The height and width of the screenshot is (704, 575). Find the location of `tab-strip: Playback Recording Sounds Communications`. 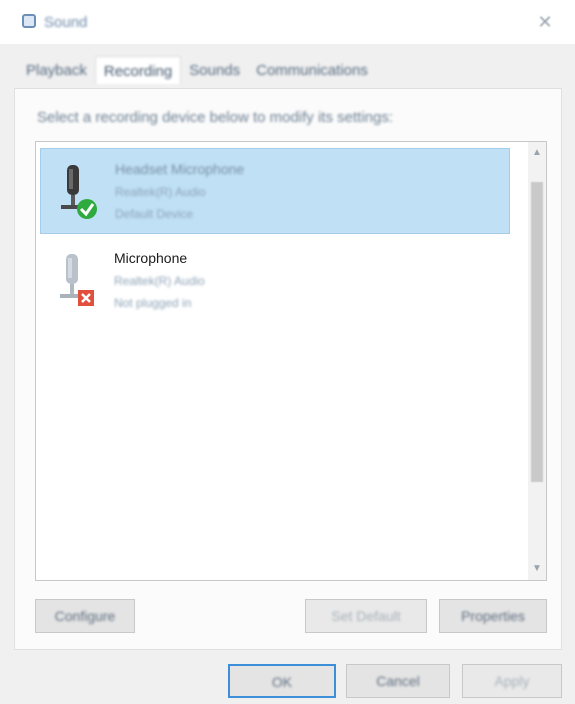

tab-strip: Playback Recording Sounds Communications is located at coordinates (197, 72).